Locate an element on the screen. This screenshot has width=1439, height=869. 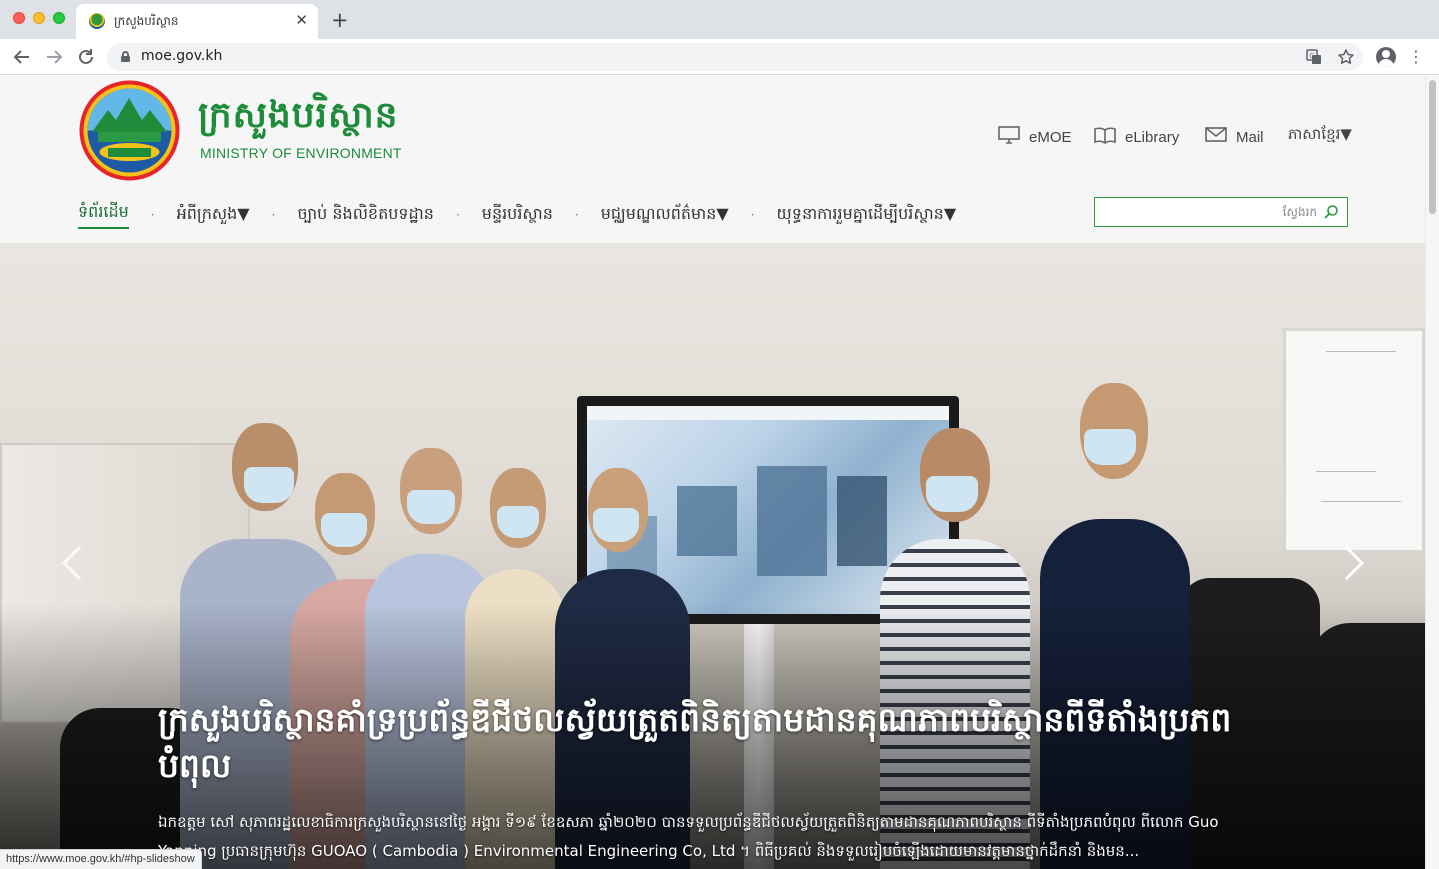
envelope-icon is located at coordinates (1216, 137).